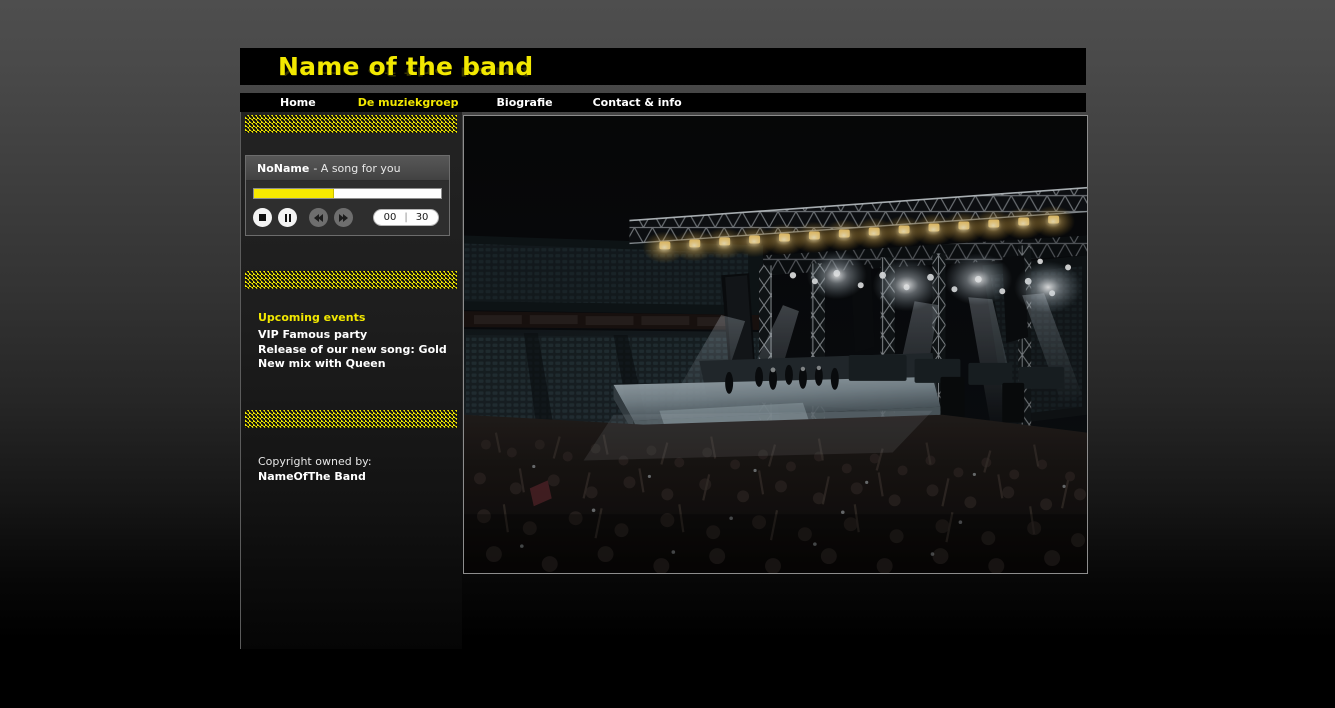 Image resolution: width=1335 pixels, height=708 pixels. Describe the element at coordinates (422, 217) in the screenshot. I see `time-total: 30` at that location.